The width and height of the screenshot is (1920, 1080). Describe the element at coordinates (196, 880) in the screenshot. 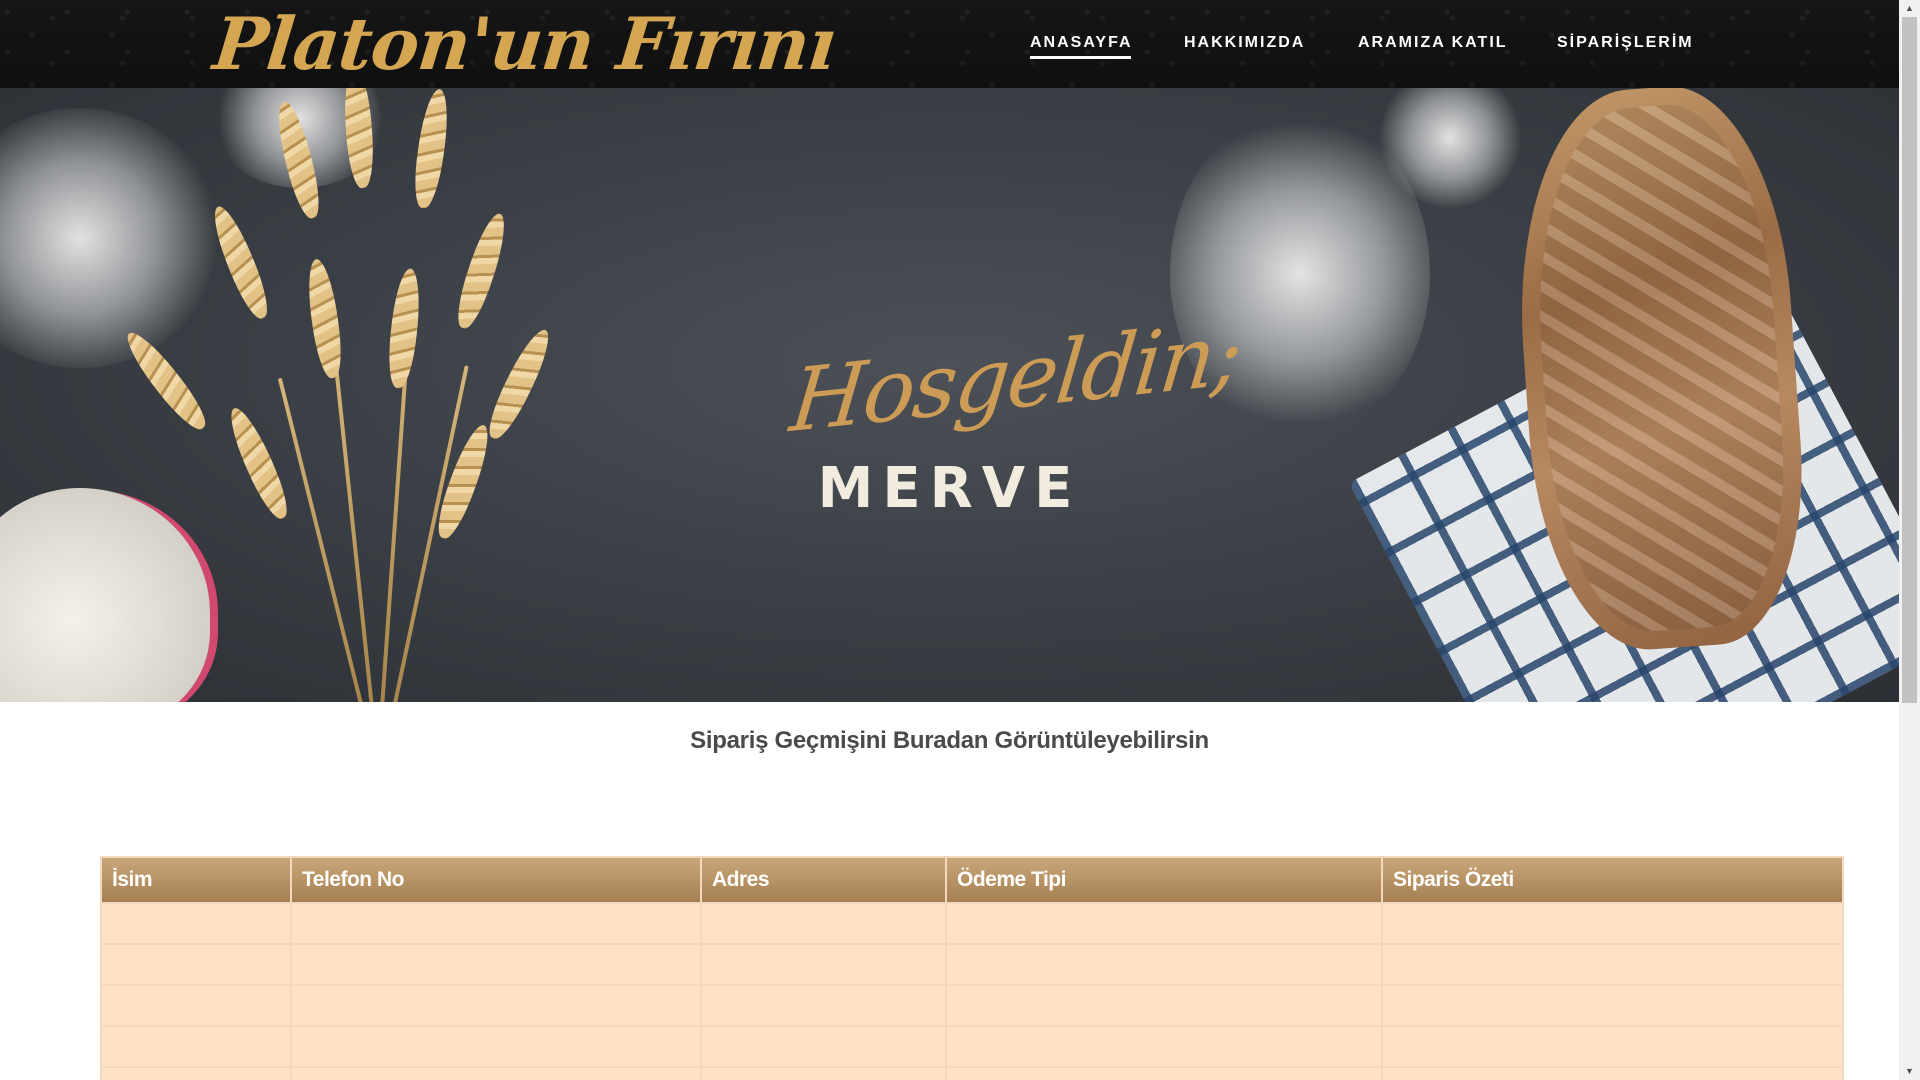

I see `column-header-isim: İsim` at that location.